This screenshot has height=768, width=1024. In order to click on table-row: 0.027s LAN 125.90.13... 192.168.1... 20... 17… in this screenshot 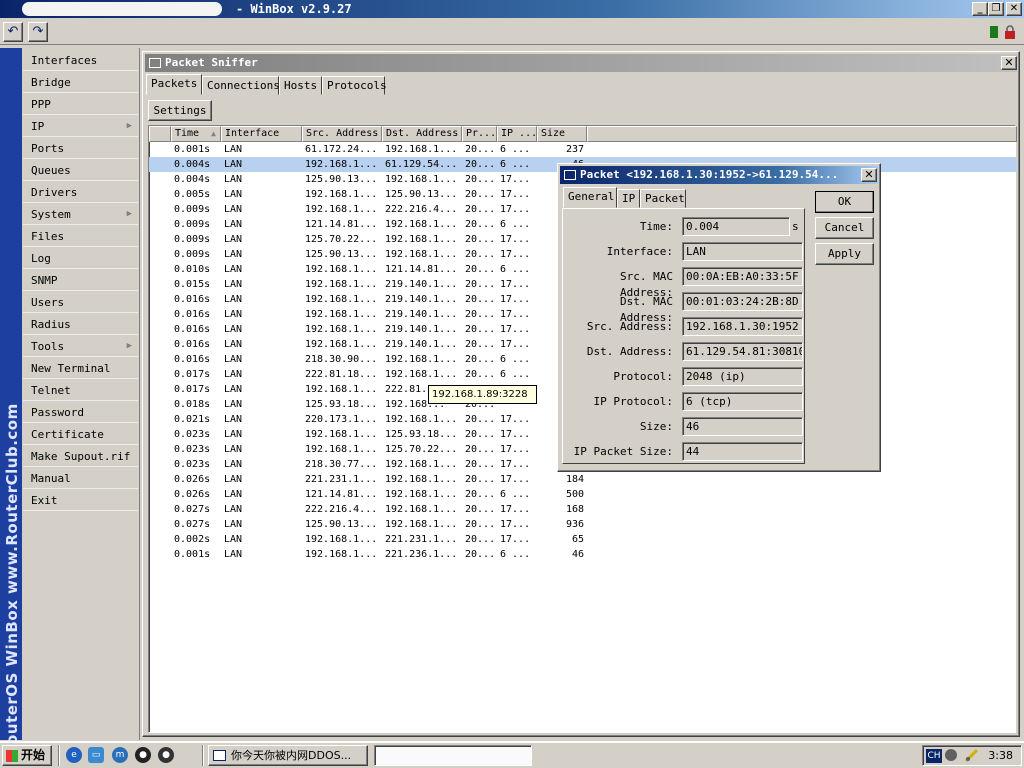, I will do `click(583, 524)`.